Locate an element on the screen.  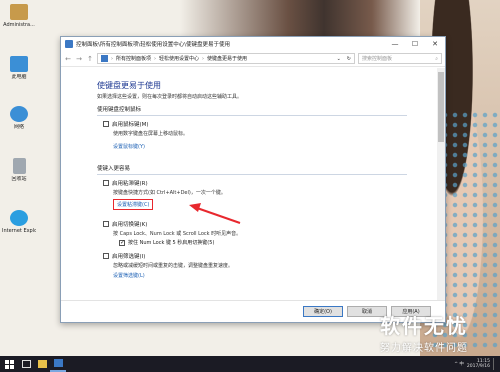
file-explorer-icon is located at coordinates (42, 364).